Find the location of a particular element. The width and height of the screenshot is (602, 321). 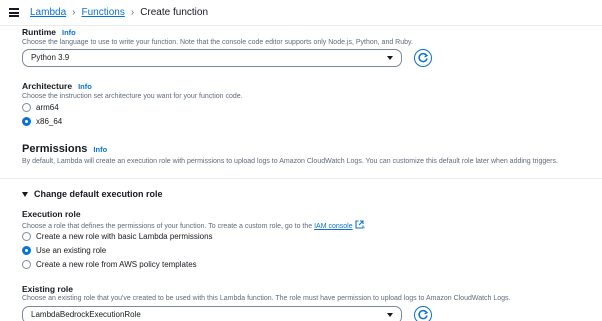

architecture-label: Architecture Info is located at coordinates (57, 86).